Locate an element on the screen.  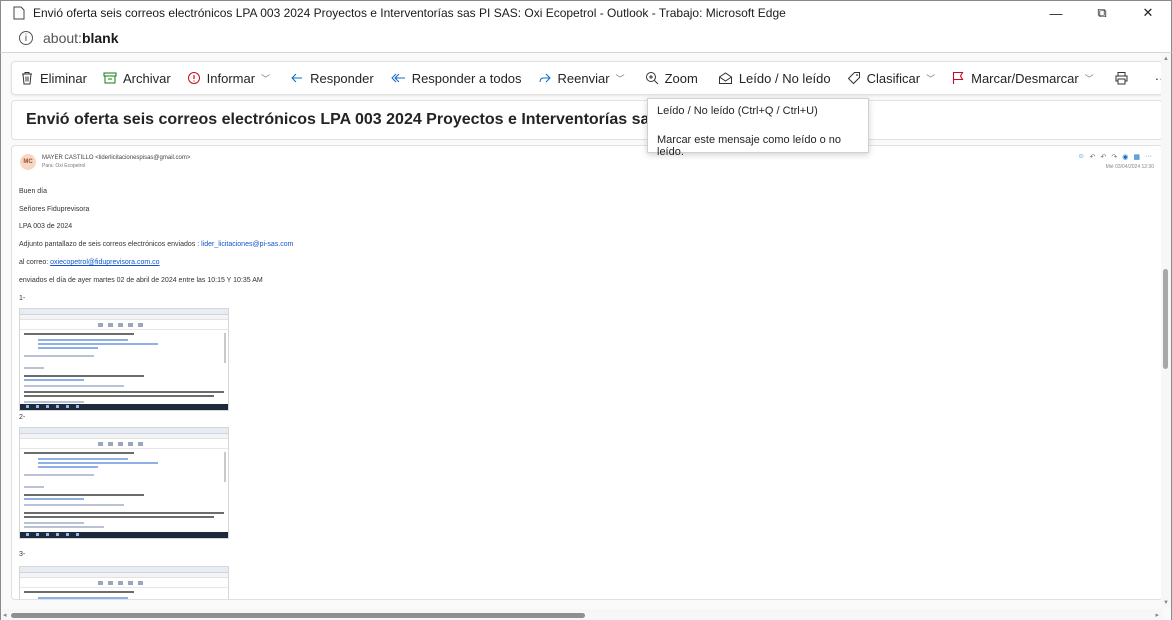
horizontal-scrollbar: ◂ ▸ is located at coordinates (582, 614).